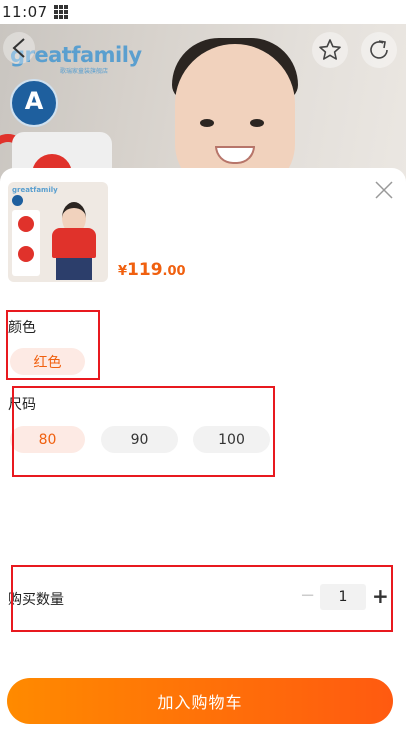  Describe the element at coordinates (58, 232) in the screenshot. I see `product-thumbnail: greatfamily` at that location.